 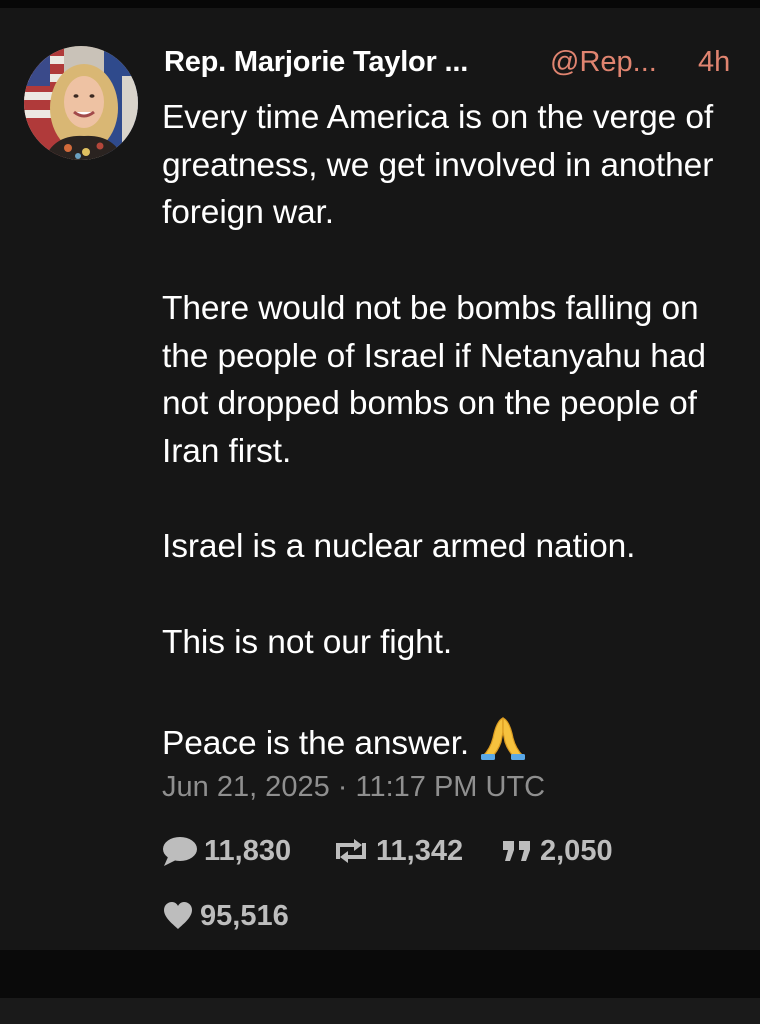 What do you see at coordinates (420, 850) in the screenshot?
I see `retweets-count: 11,342` at bounding box center [420, 850].